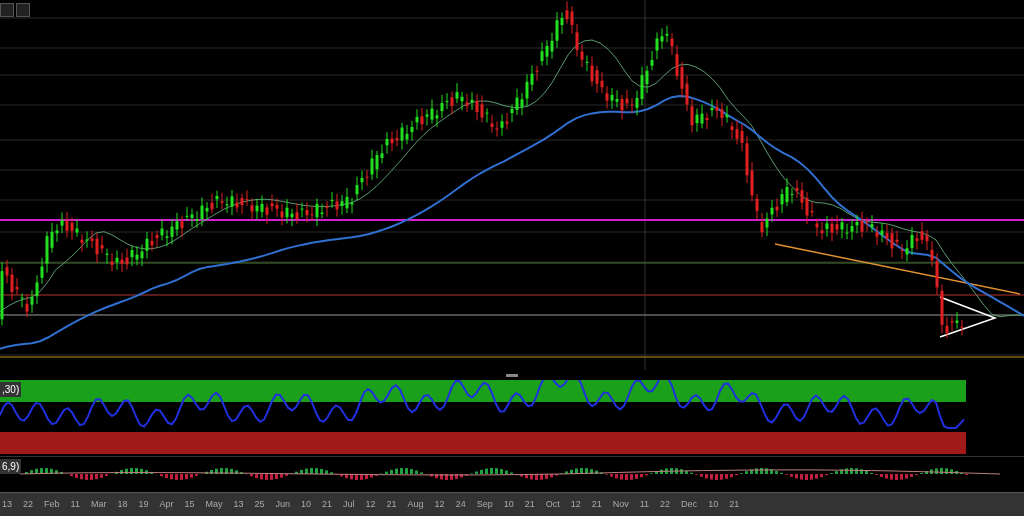  I want to click on indicator-label: ,30), so click(11, 389).